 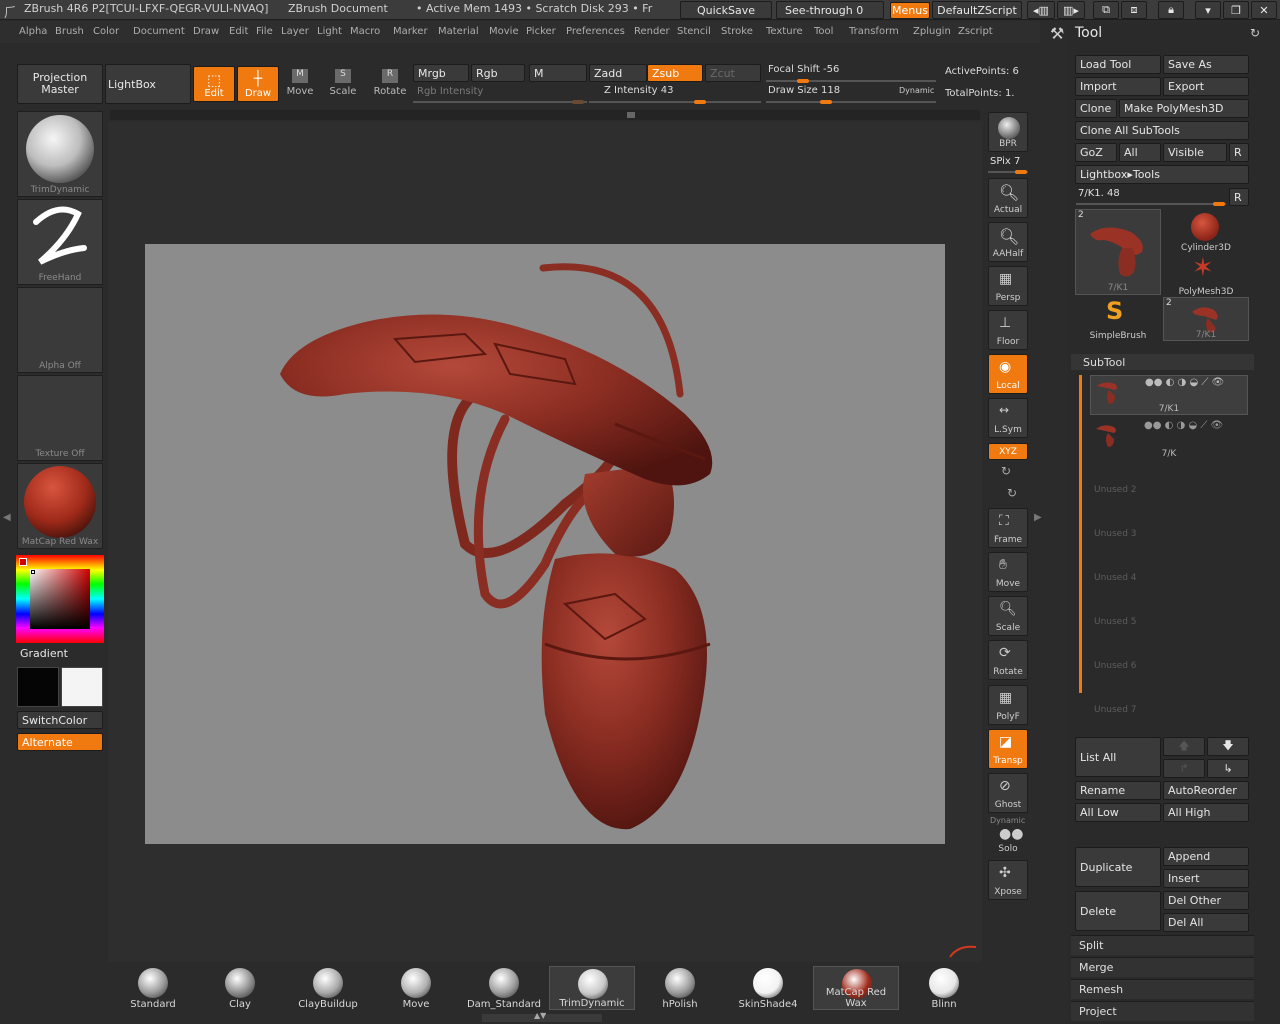 I want to click on draw-size-knob, so click(x=826, y=102).